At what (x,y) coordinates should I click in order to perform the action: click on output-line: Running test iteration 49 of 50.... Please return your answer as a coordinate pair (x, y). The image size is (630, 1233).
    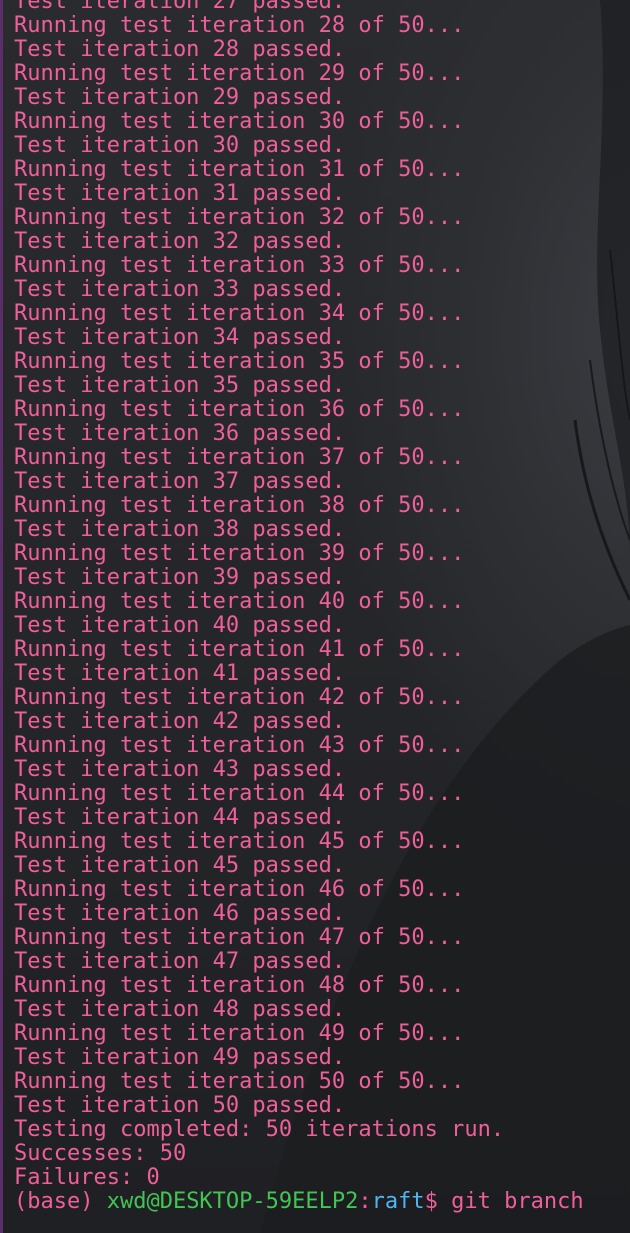
    Looking at the image, I should click on (239, 1033).